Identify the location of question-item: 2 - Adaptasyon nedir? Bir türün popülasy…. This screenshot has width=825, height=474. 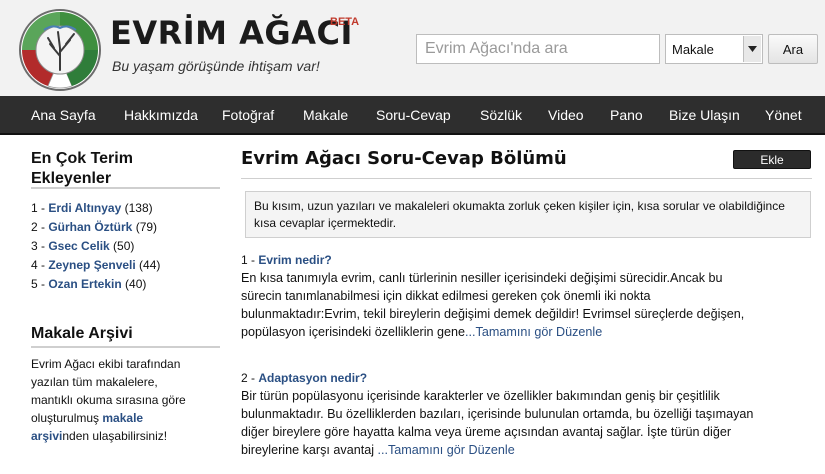
(528, 414).